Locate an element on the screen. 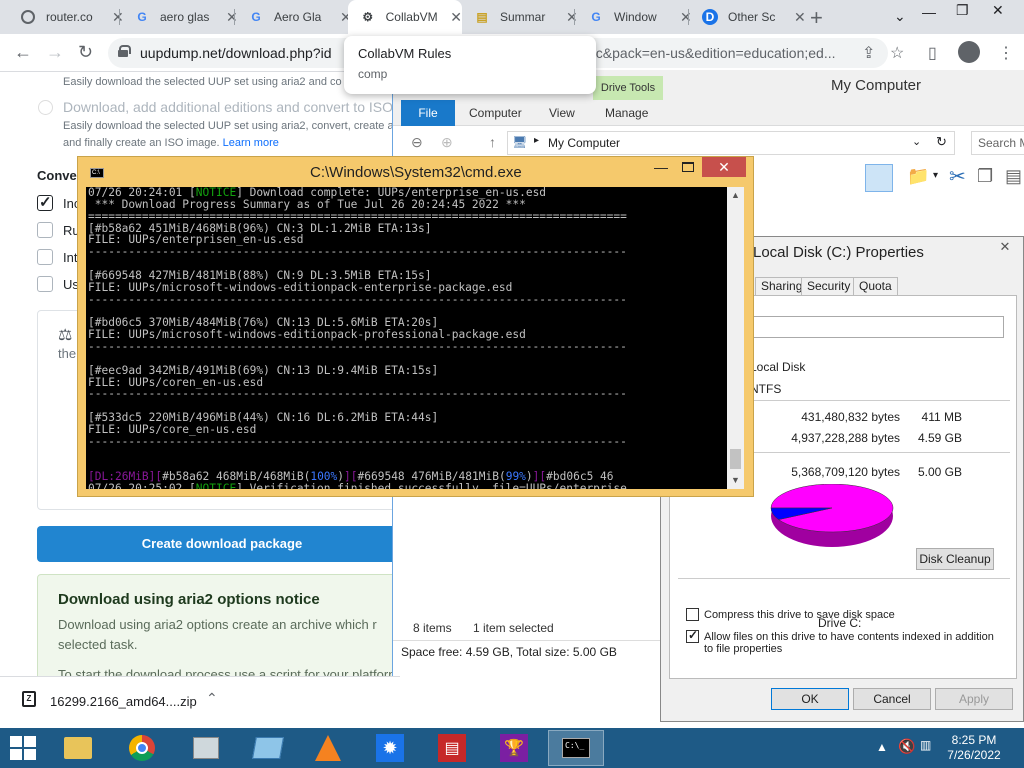 This screenshot has height=768, width=1024. download-filename: 16299.2166_amd64....zip is located at coordinates (123, 701).